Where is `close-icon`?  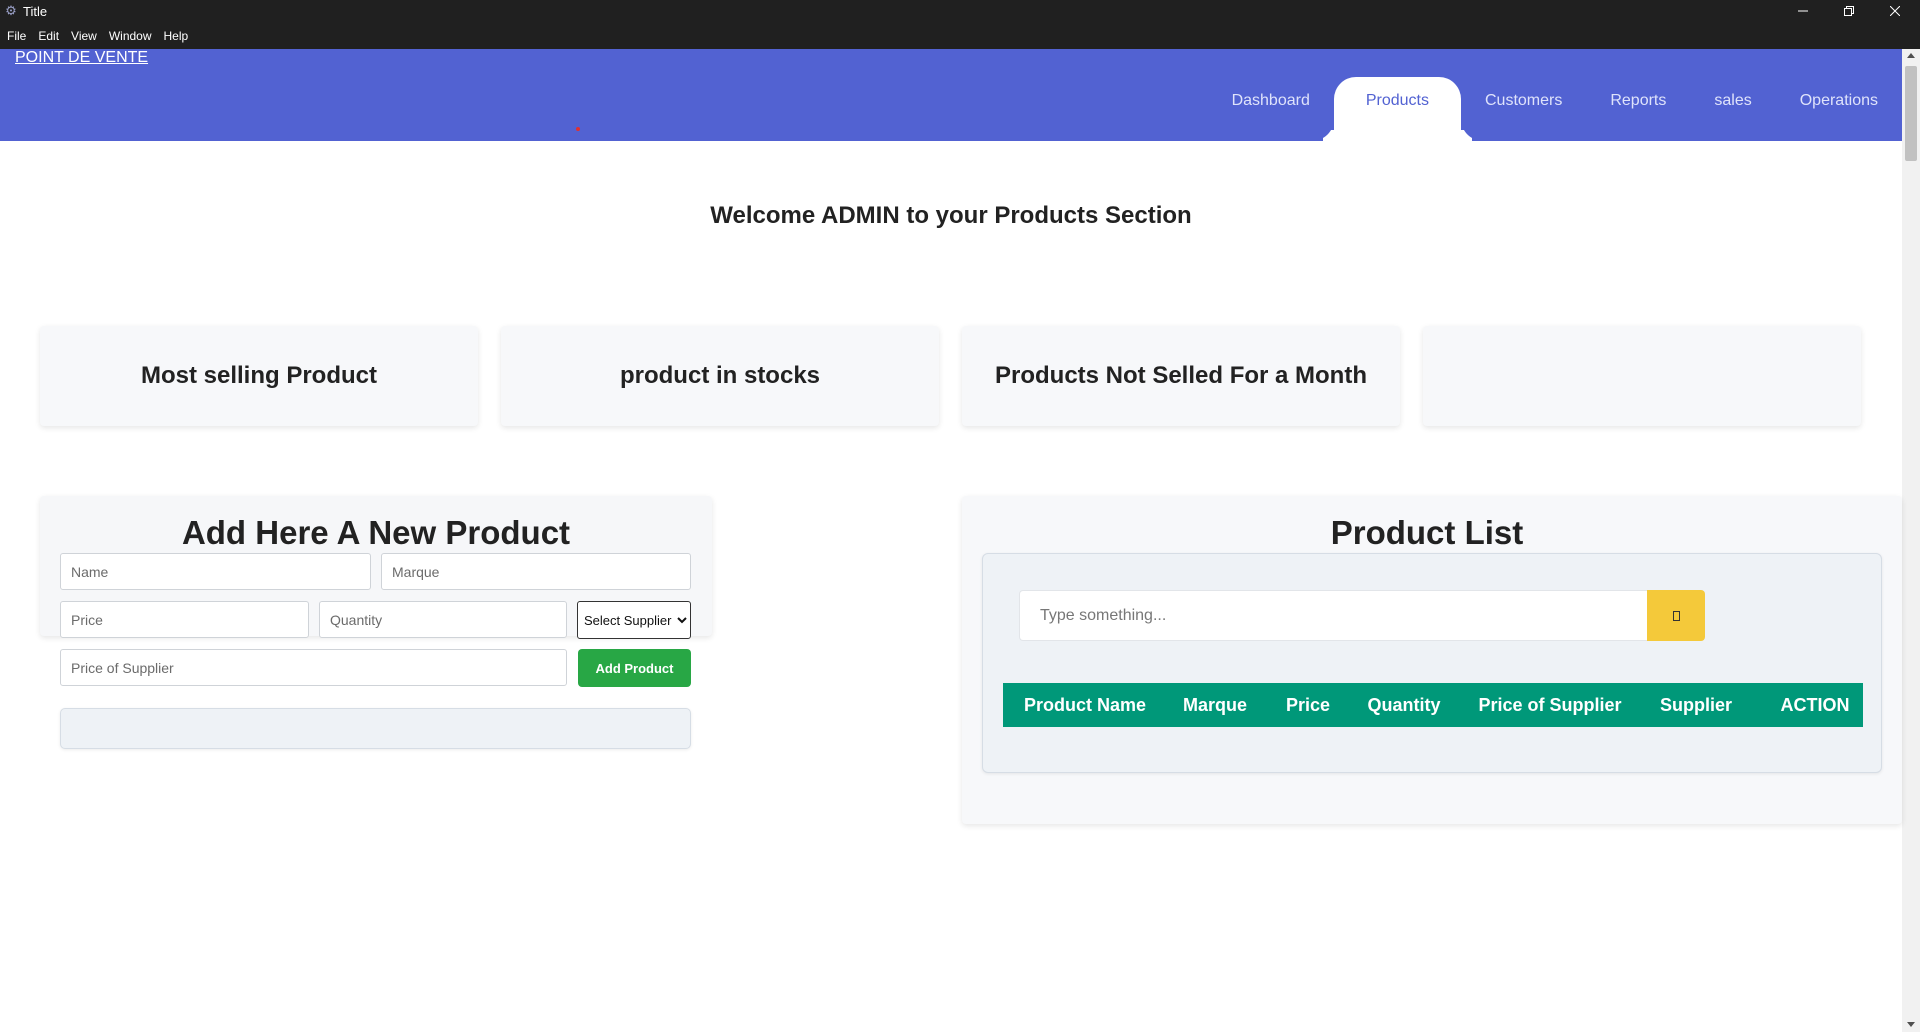
close-icon is located at coordinates (1895, 11).